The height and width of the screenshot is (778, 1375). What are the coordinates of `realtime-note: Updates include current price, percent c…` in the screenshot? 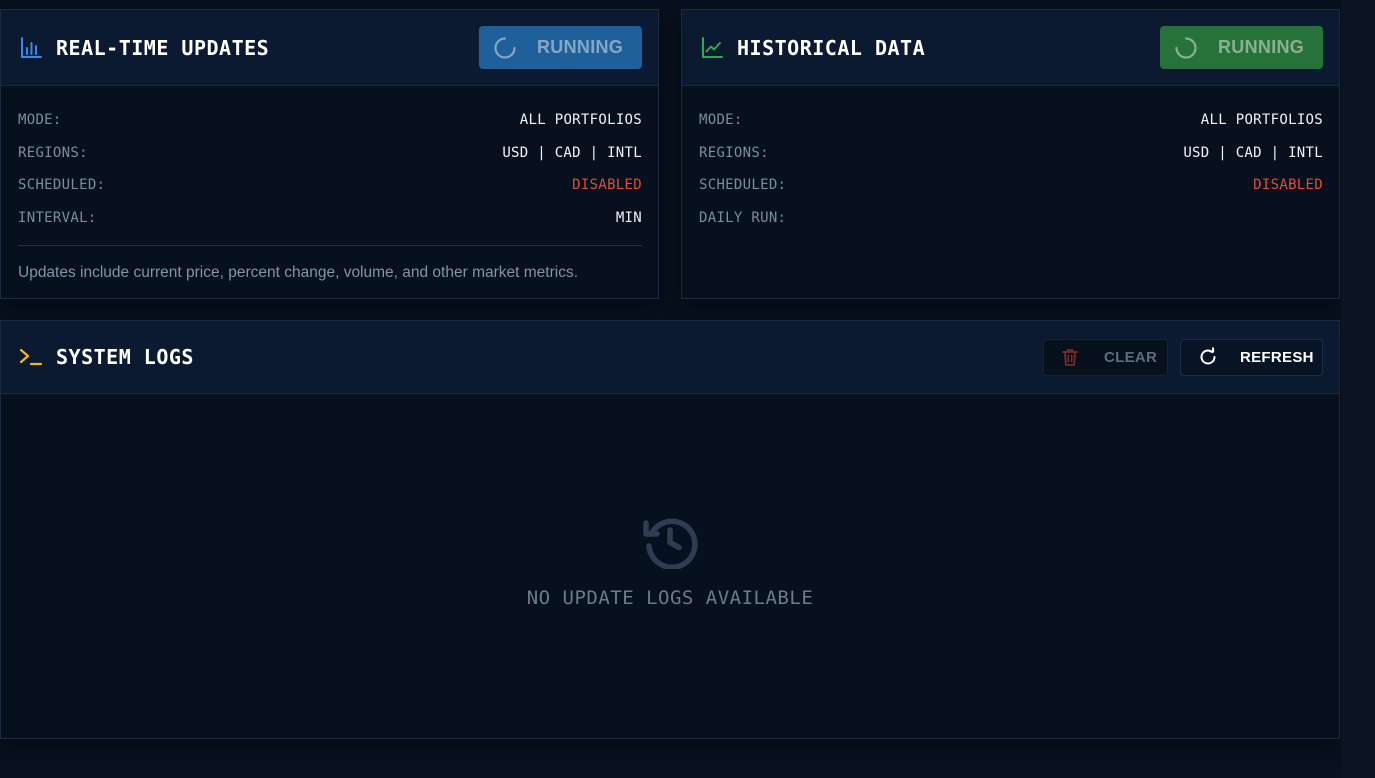 It's located at (298, 272).